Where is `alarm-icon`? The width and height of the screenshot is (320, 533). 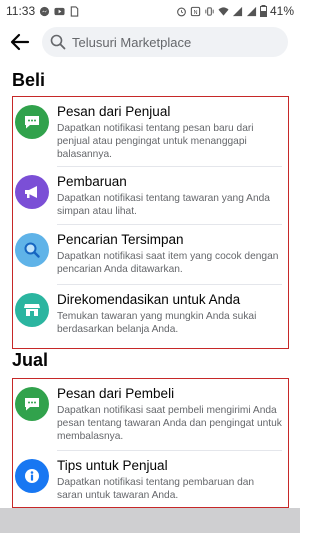
alarm-icon is located at coordinates (181, 11).